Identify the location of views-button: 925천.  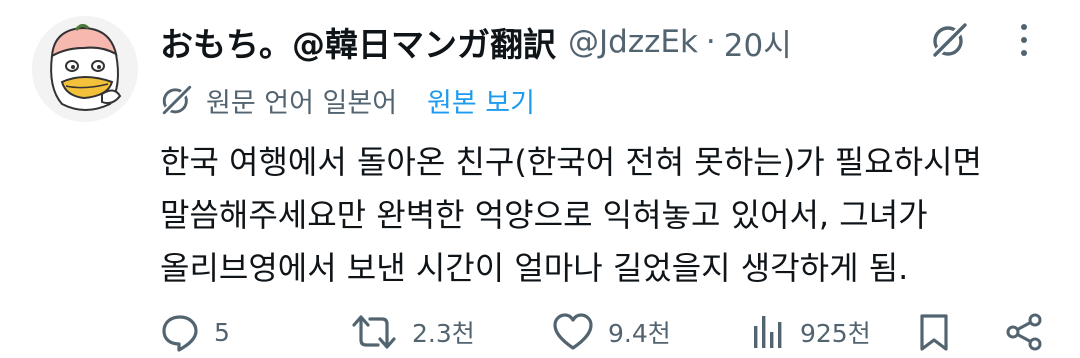
(810, 332).